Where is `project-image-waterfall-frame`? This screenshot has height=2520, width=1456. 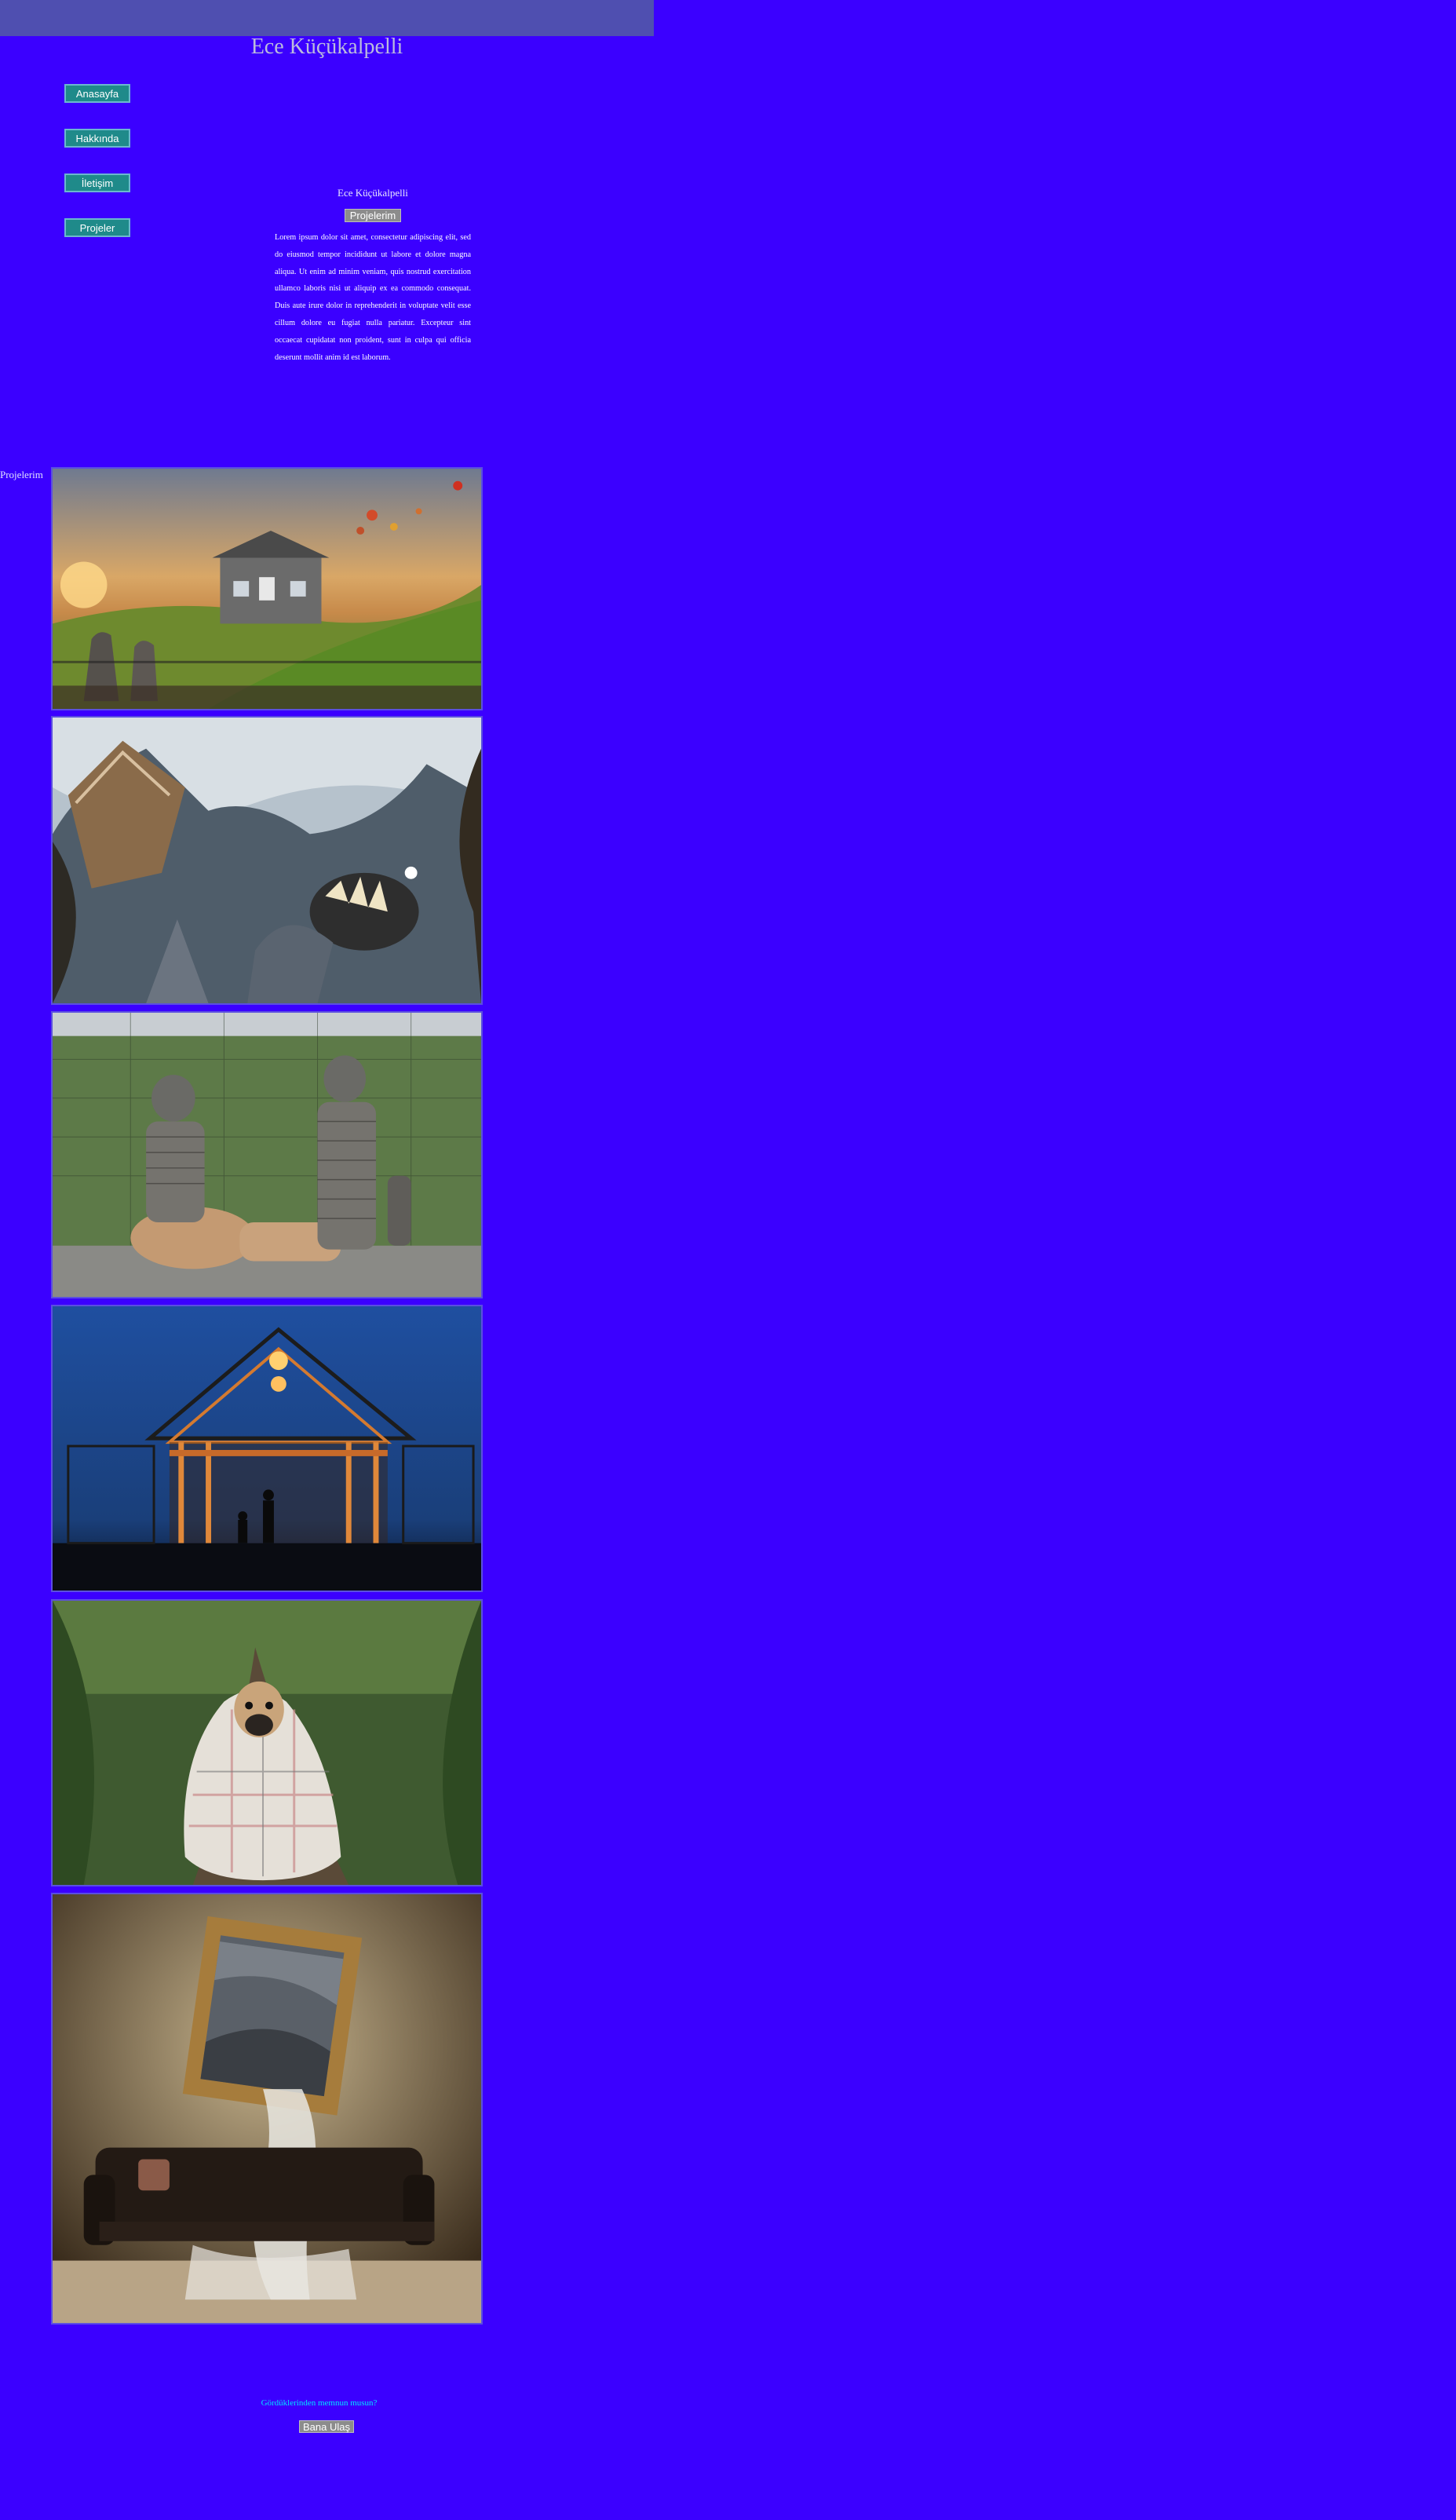 project-image-waterfall-frame is located at coordinates (267, 2109).